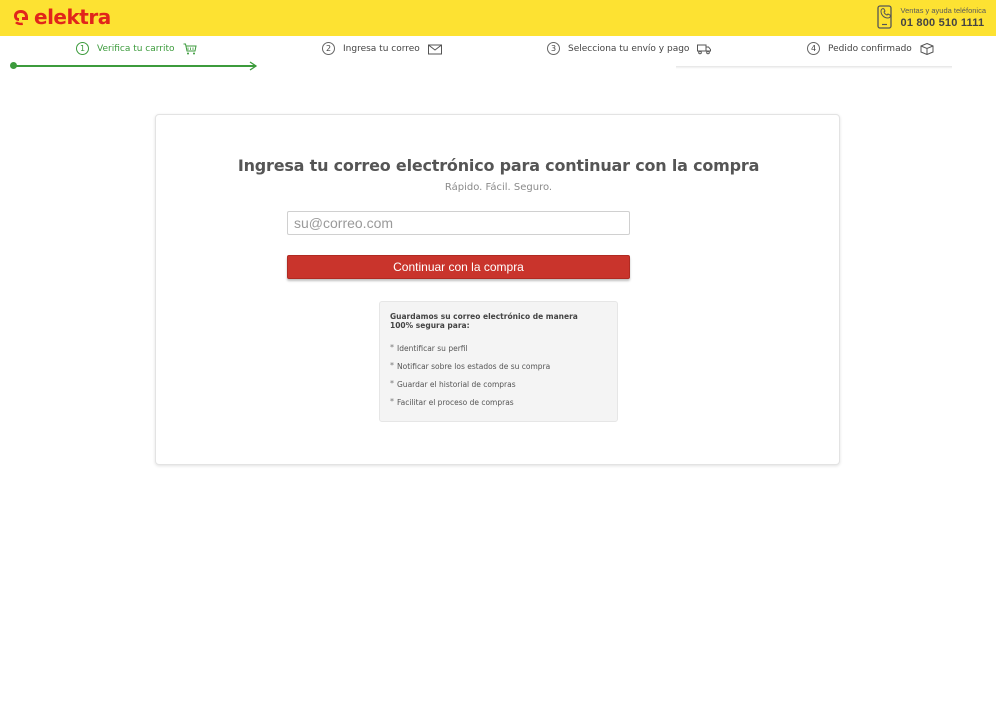  Describe the element at coordinates (190, 48) in the screenshot. I see `cart-icon` at that location.